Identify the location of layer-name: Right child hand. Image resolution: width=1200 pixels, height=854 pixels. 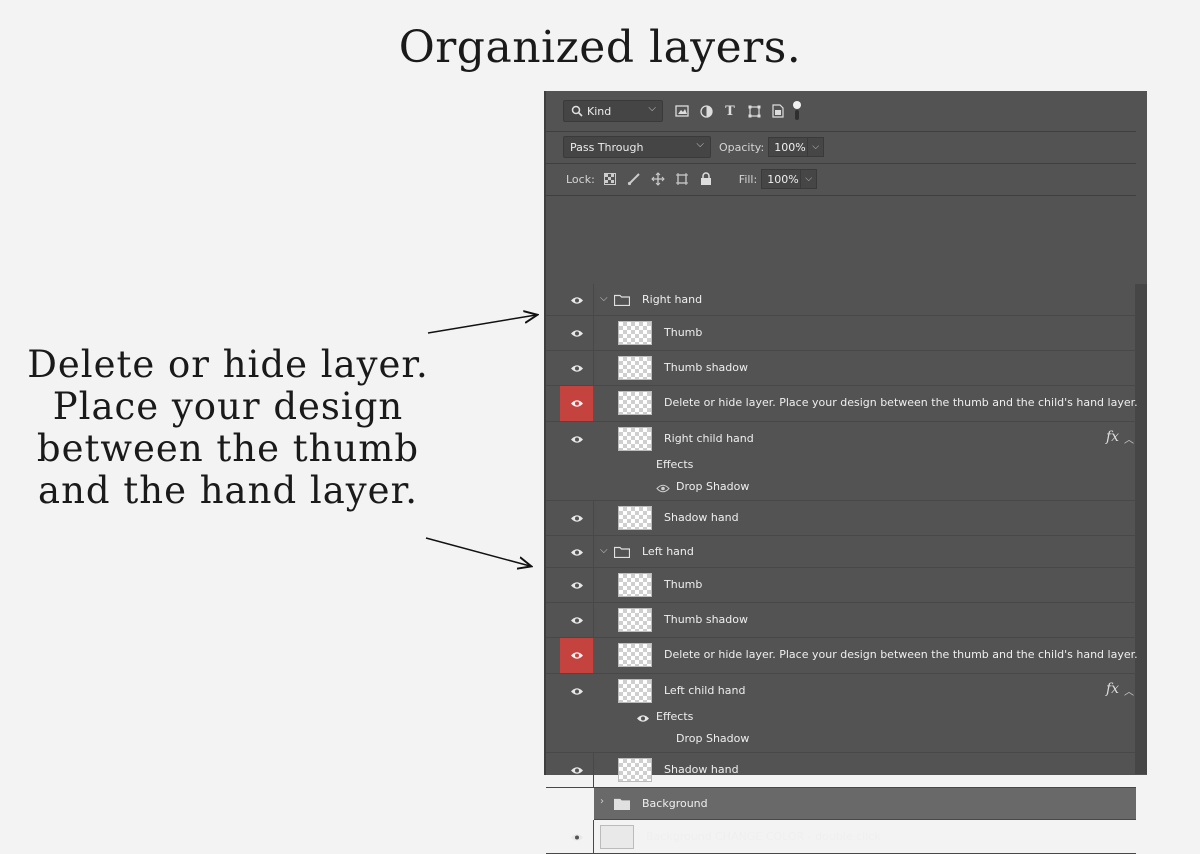
(709, 438).